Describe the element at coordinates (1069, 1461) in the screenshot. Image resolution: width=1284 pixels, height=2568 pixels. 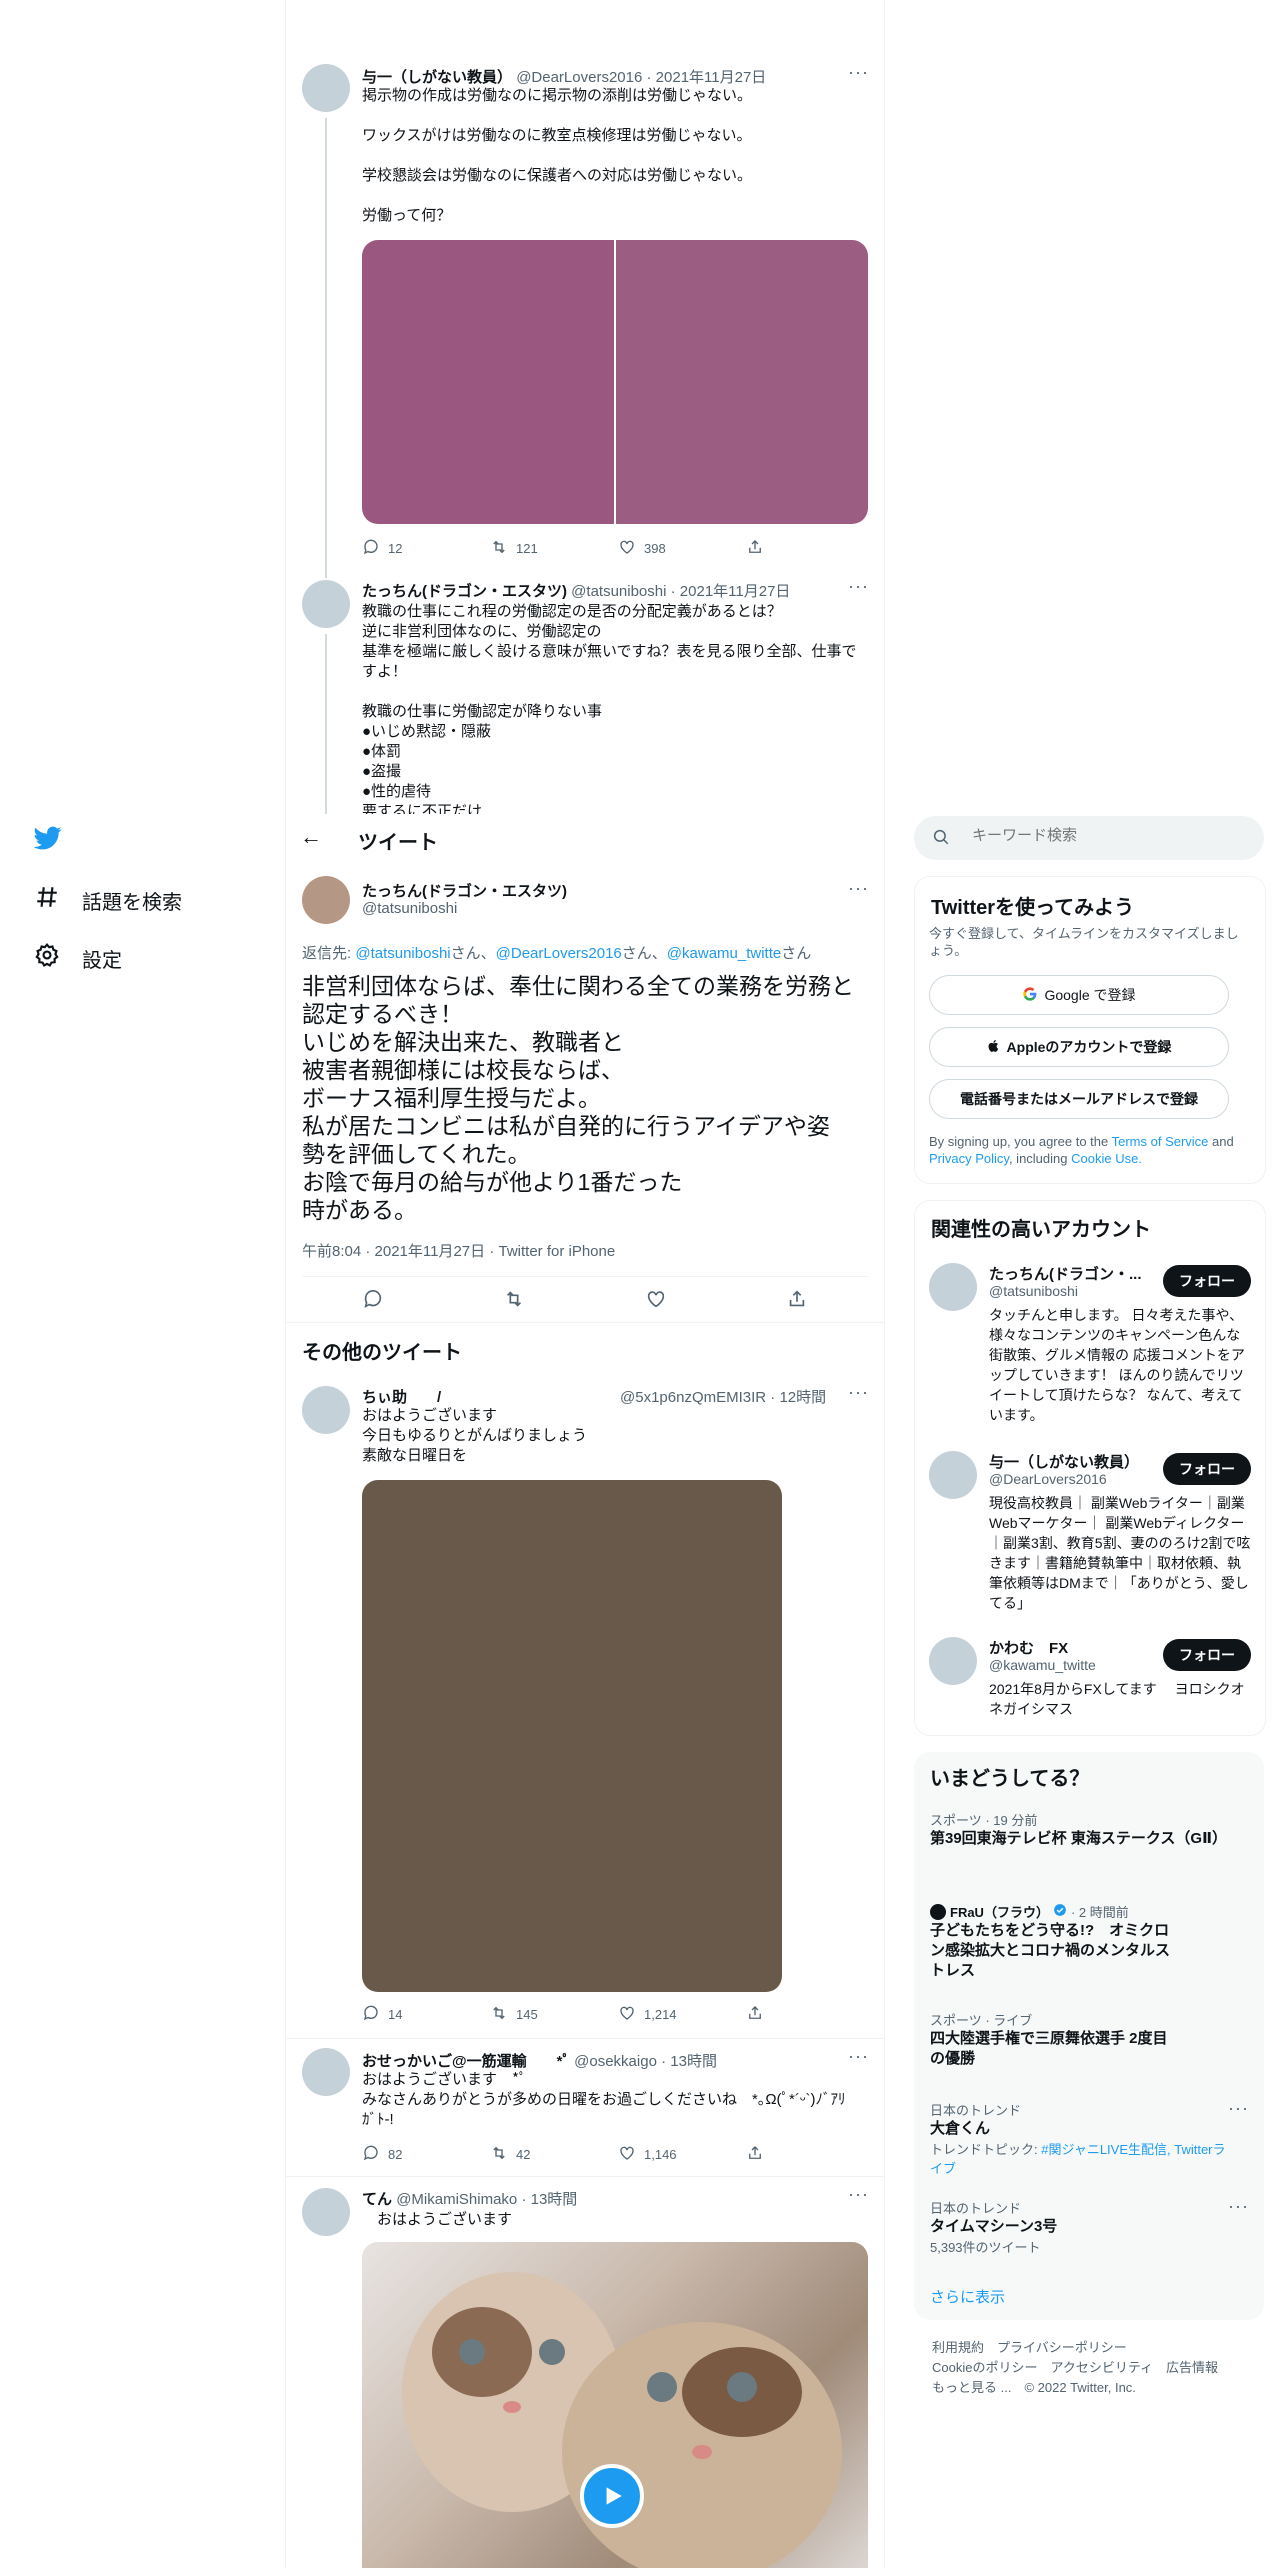
I see `account-name: 与一（しがない教員）` at that location.